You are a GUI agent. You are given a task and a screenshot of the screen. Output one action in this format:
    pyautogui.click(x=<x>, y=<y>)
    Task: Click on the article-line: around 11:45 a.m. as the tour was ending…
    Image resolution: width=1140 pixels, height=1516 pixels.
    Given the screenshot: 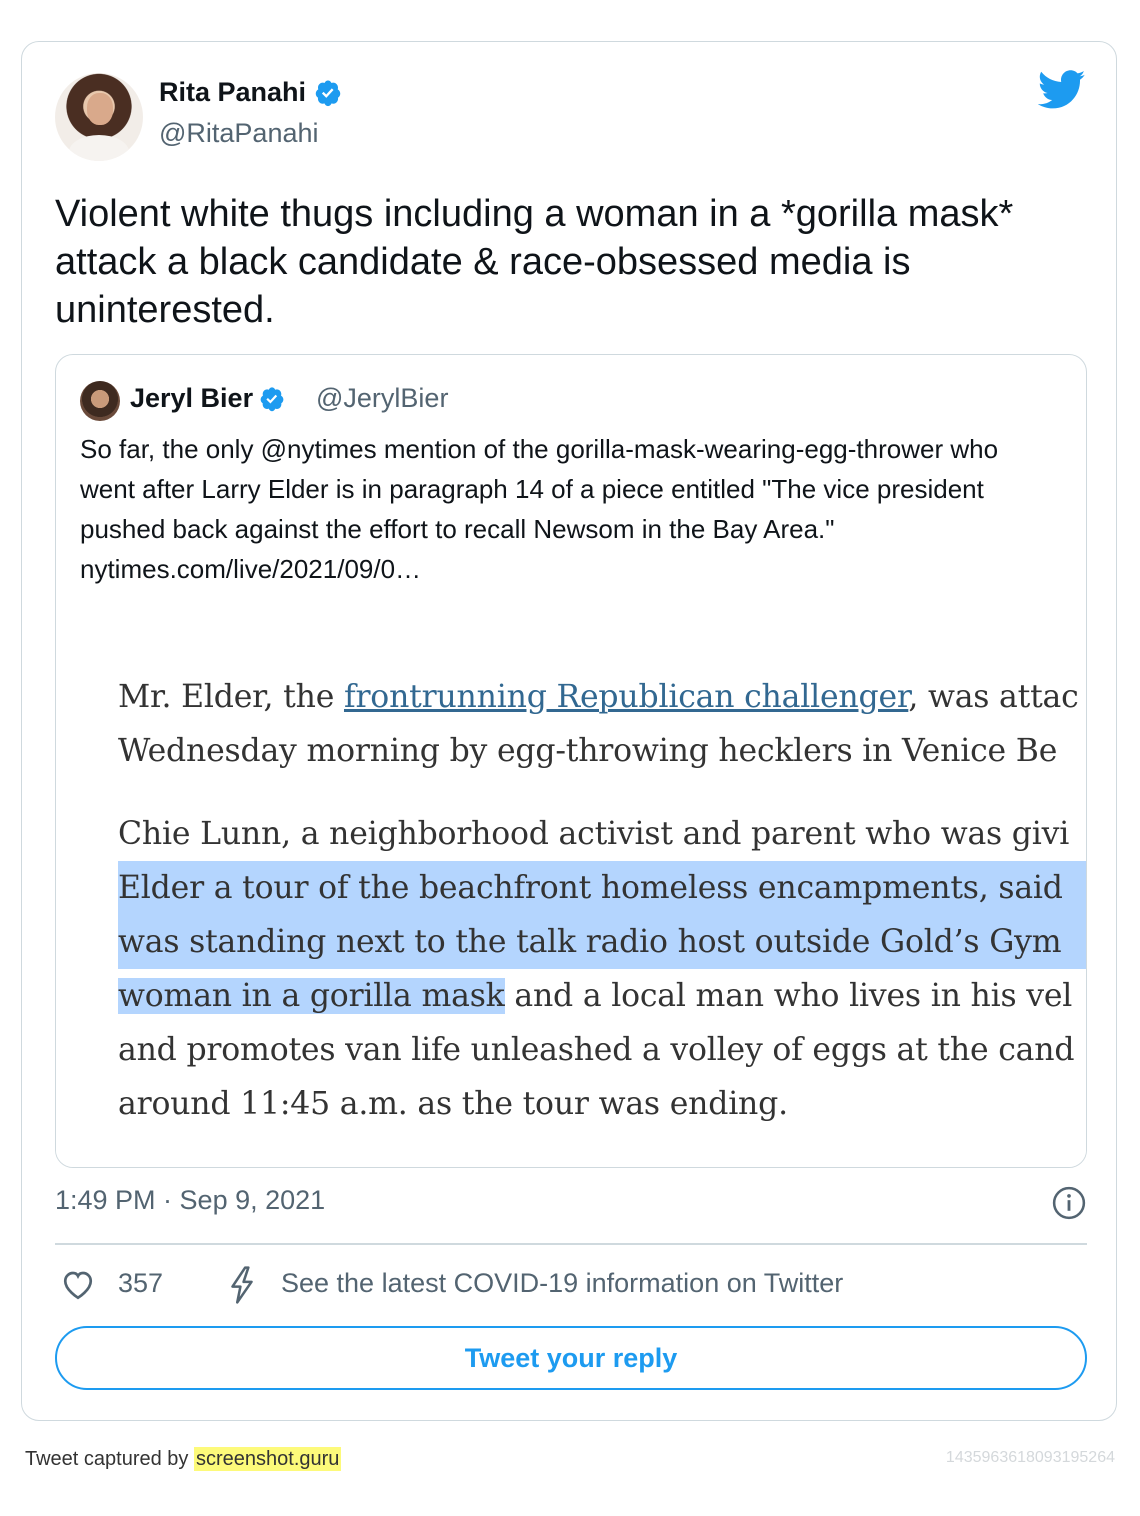 What is the action you would take?
    pyautogui.click(x=453, y=1104)
    